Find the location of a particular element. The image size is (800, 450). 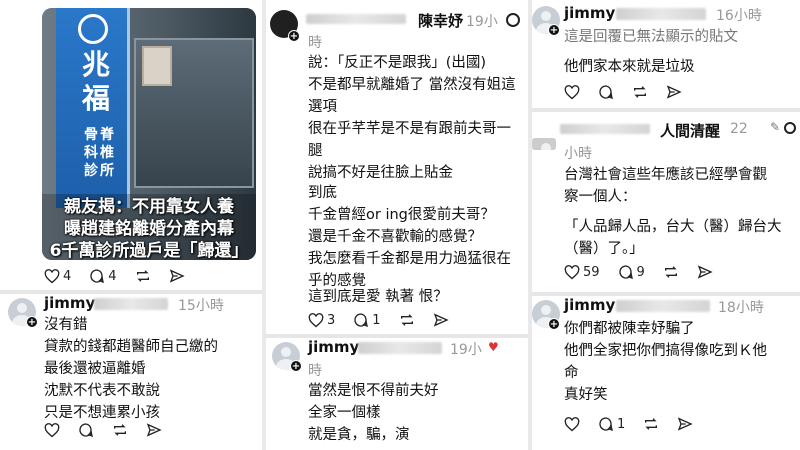

clinic-sign-name: 兆福 is located at coordinates (95, 81).